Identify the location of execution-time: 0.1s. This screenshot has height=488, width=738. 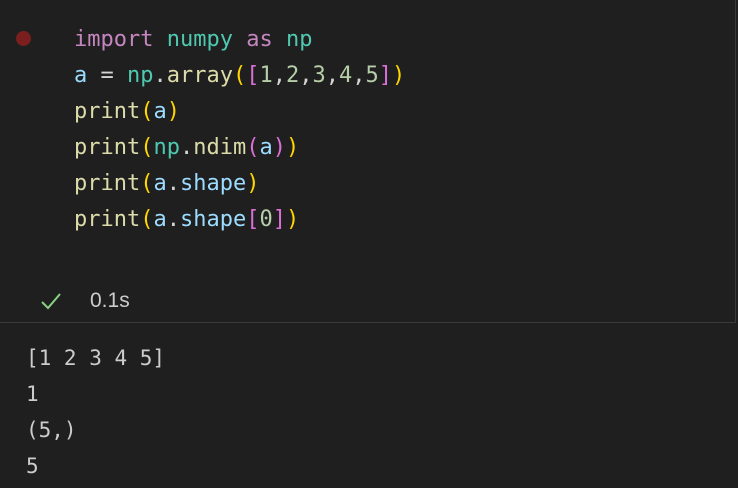
(110, 300).